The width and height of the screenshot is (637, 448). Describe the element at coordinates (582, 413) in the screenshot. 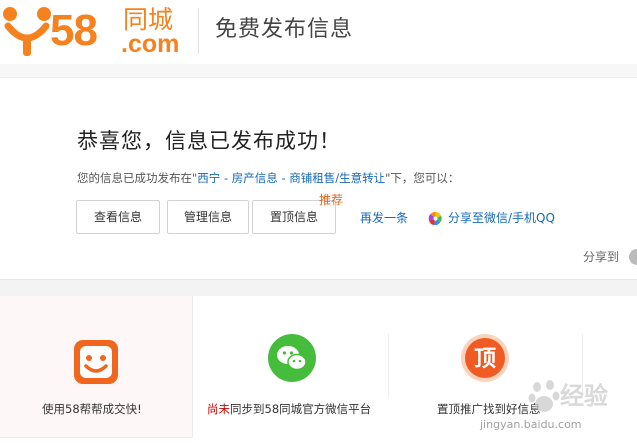

I see `baidu-watermark: 经验` at that location.